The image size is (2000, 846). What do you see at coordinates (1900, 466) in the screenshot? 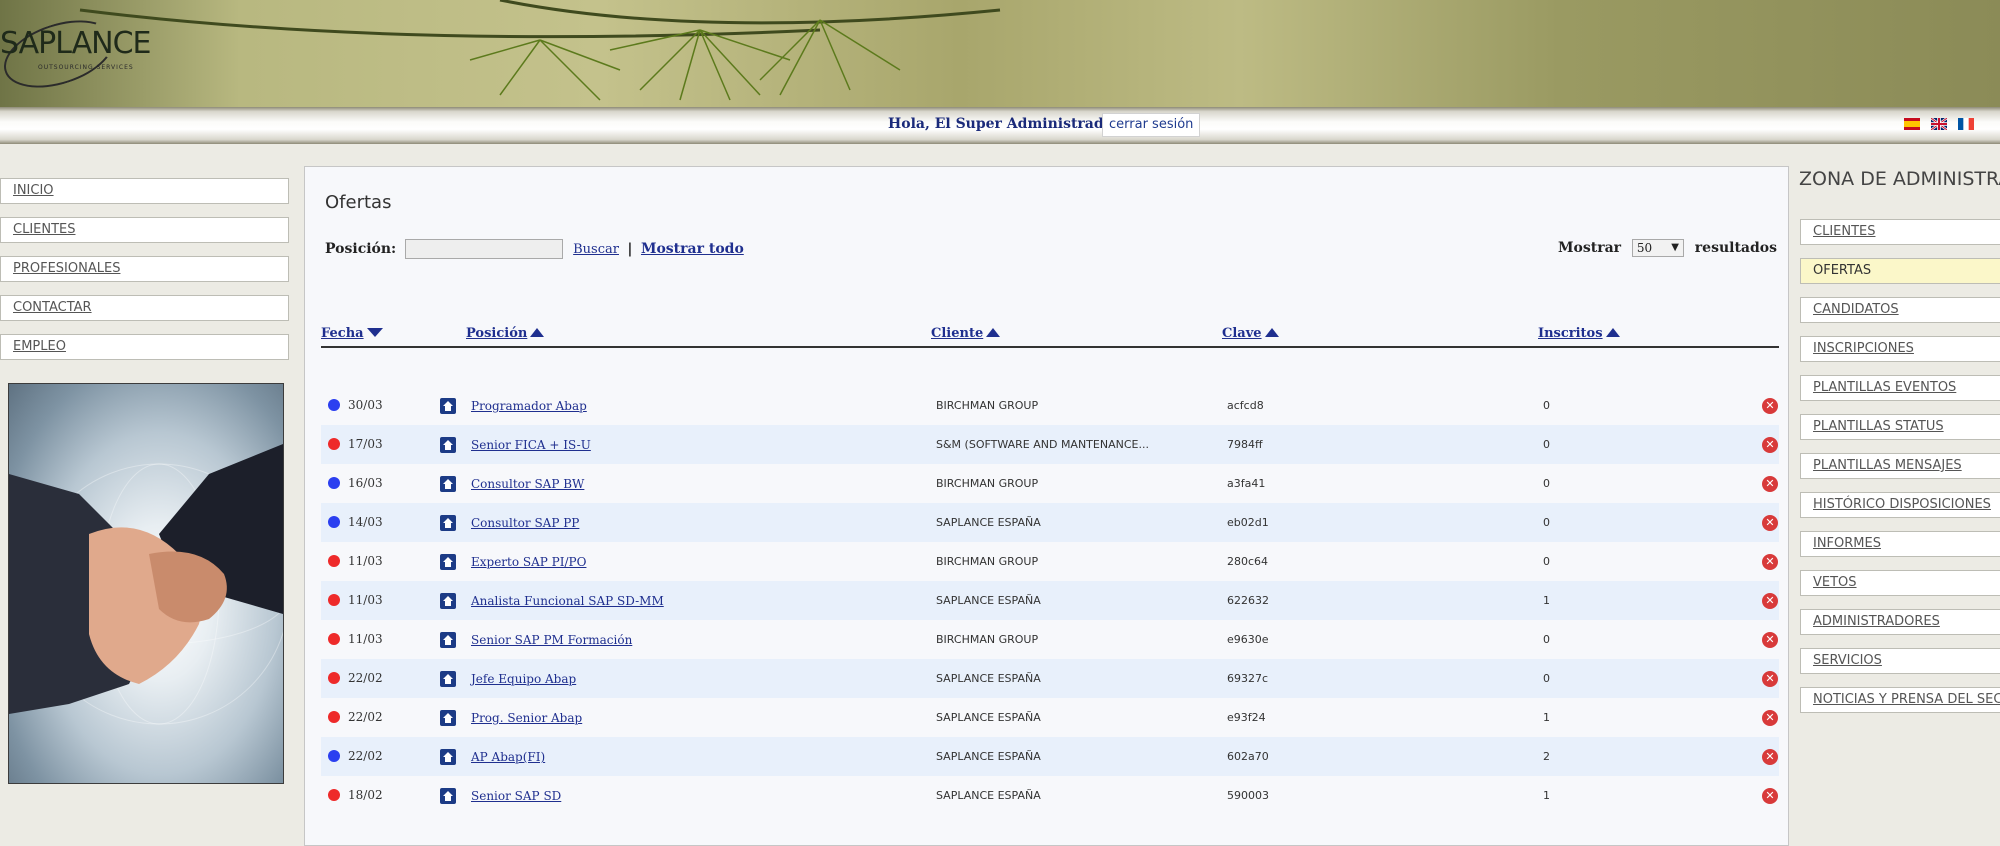
I see `admin-nav-plantillas-mensajes: PLANTILLAS MENSAJES` at bounding box center [1900, 466].